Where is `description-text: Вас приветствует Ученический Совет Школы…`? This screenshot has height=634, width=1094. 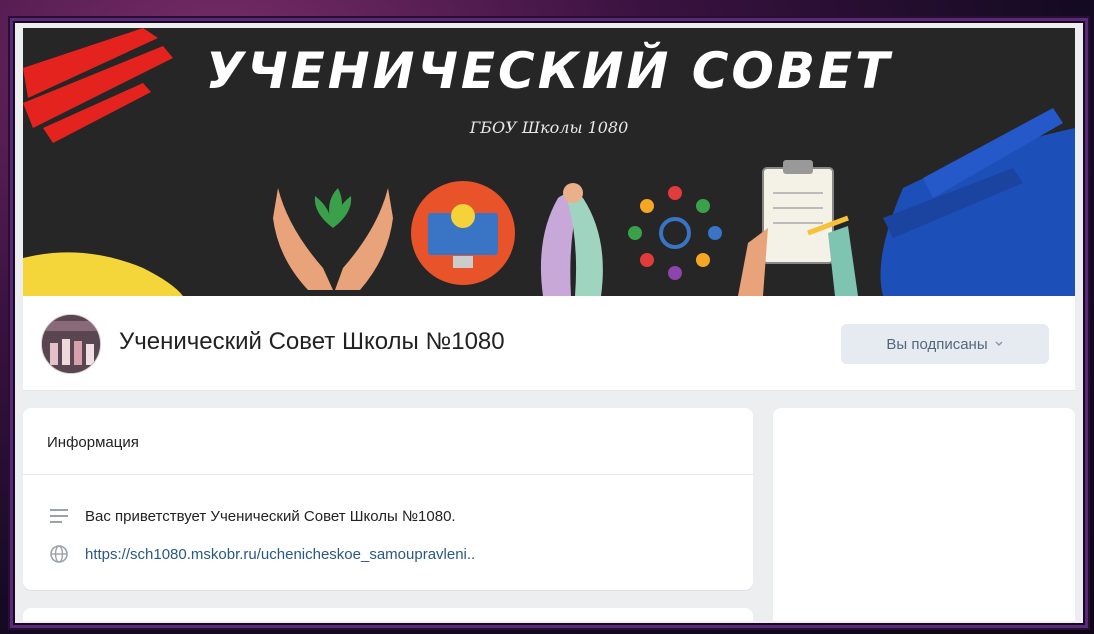 description-text: Вас приветствует Ученический Совет Школы… is located at coordinates (270, 516).